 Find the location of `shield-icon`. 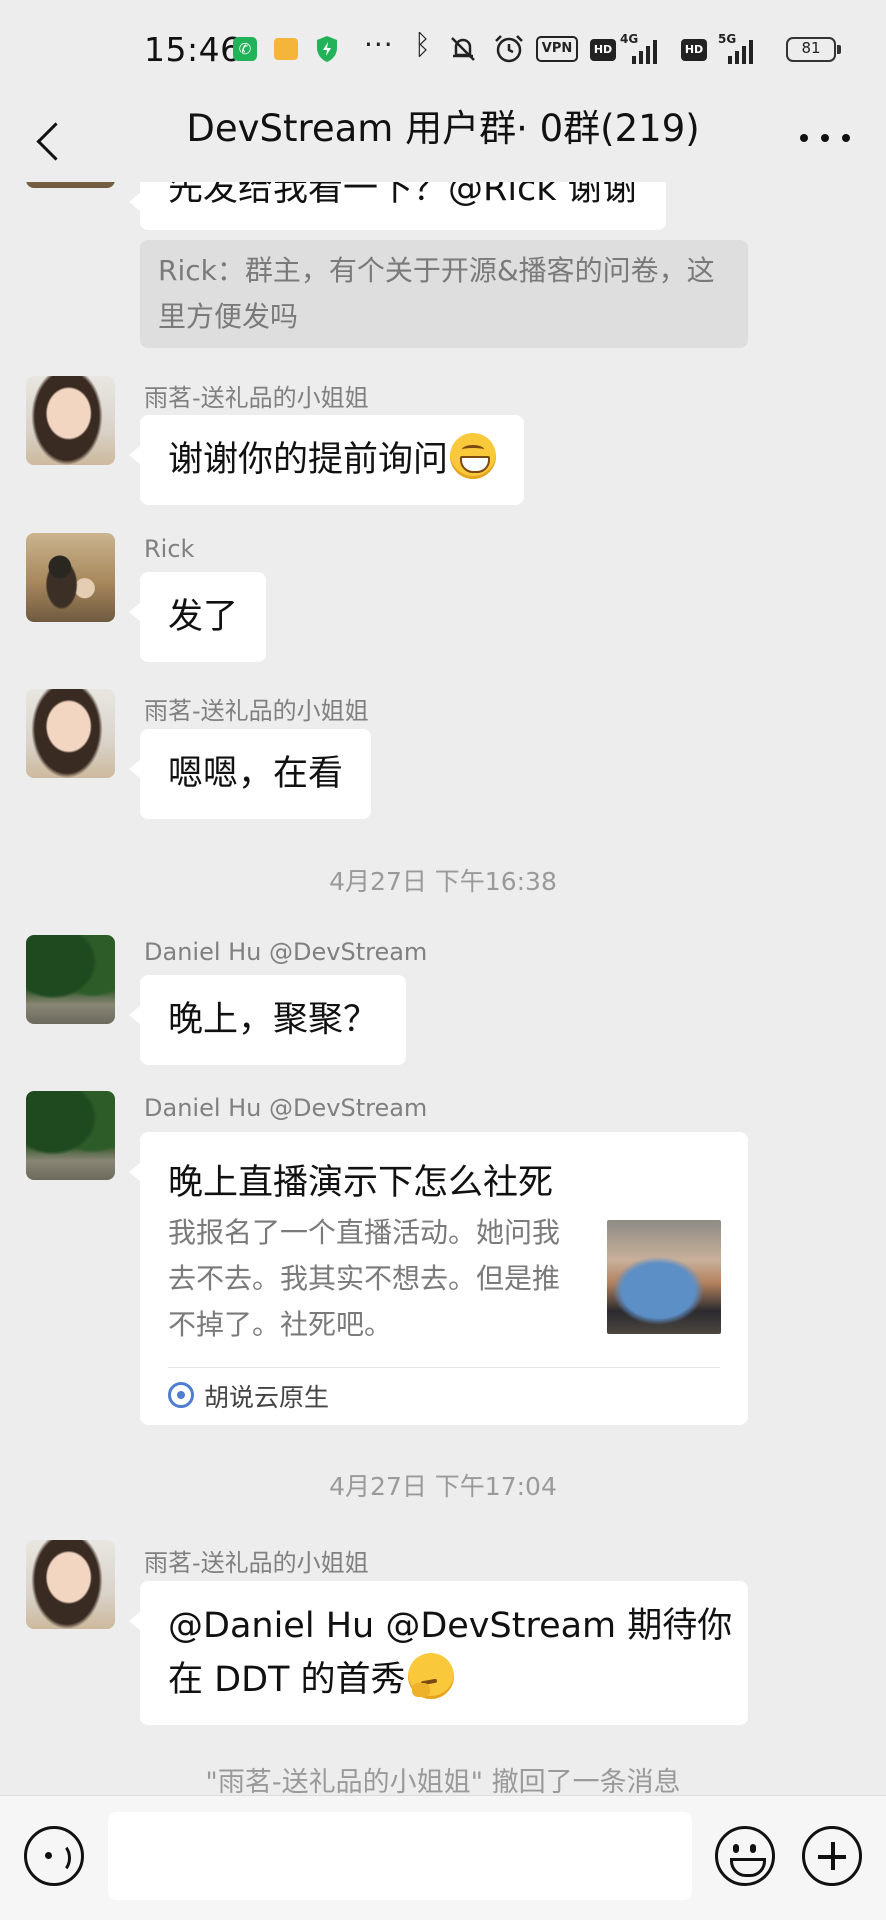

shield-icon is located at coordinates (327, 49).